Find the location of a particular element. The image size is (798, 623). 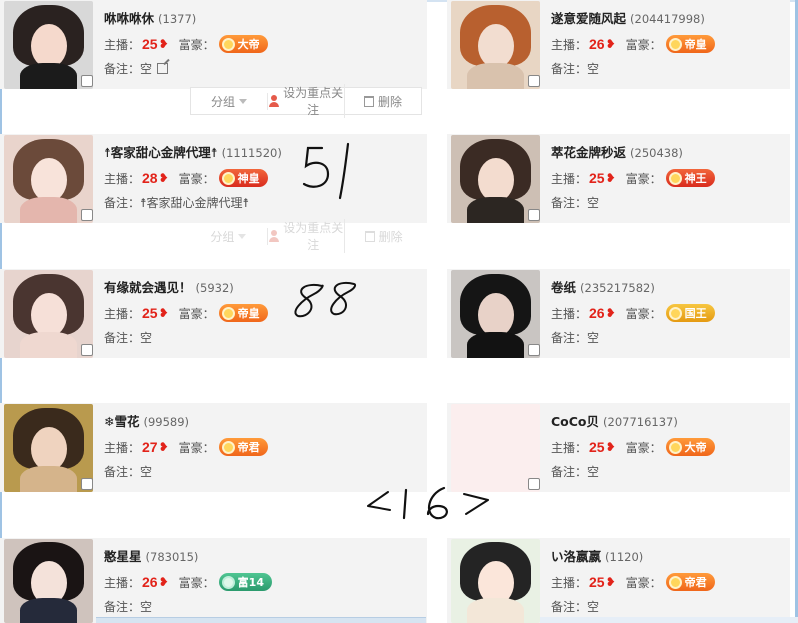

user-name: ❄雪花 is located at coordinates (121, 421).